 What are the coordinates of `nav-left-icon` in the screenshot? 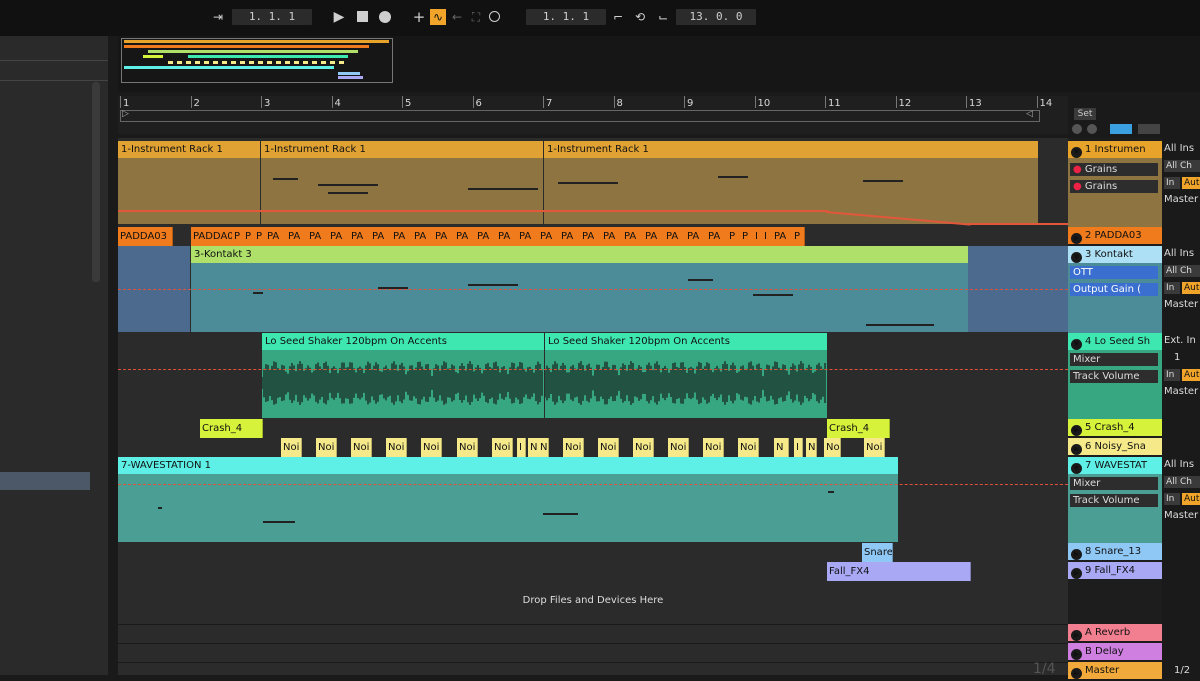 It's located at (1077, 129).